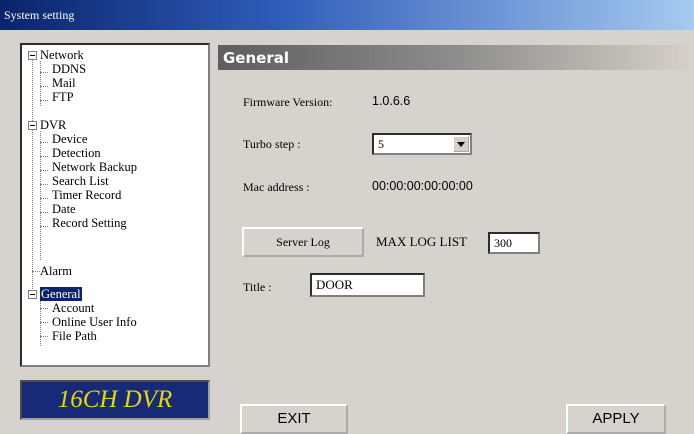 The image size is (694, 434). I want to click on tree-item-general: General, so click(61, 294).